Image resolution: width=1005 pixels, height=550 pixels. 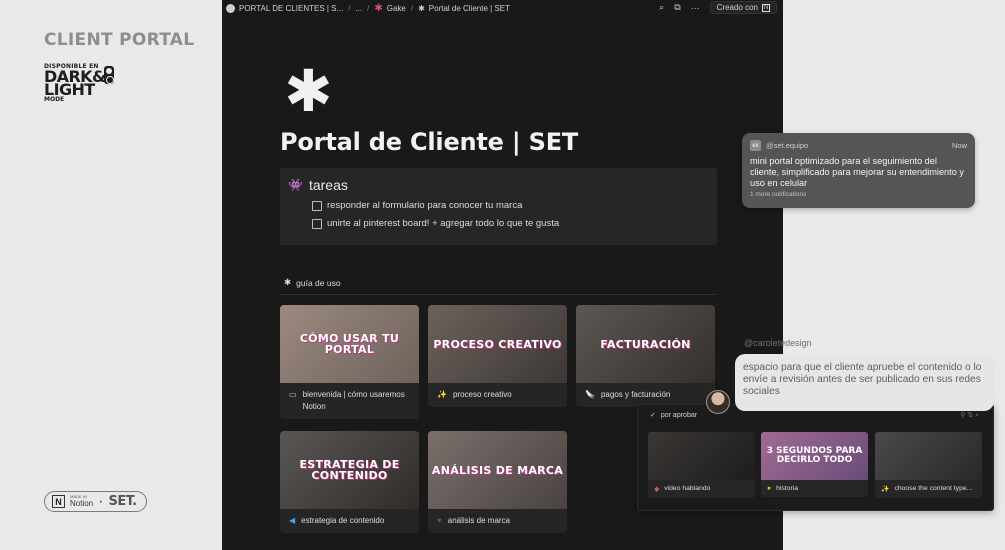 I want to click on creado-con-label: Creado con, so click(x=737, y=7).